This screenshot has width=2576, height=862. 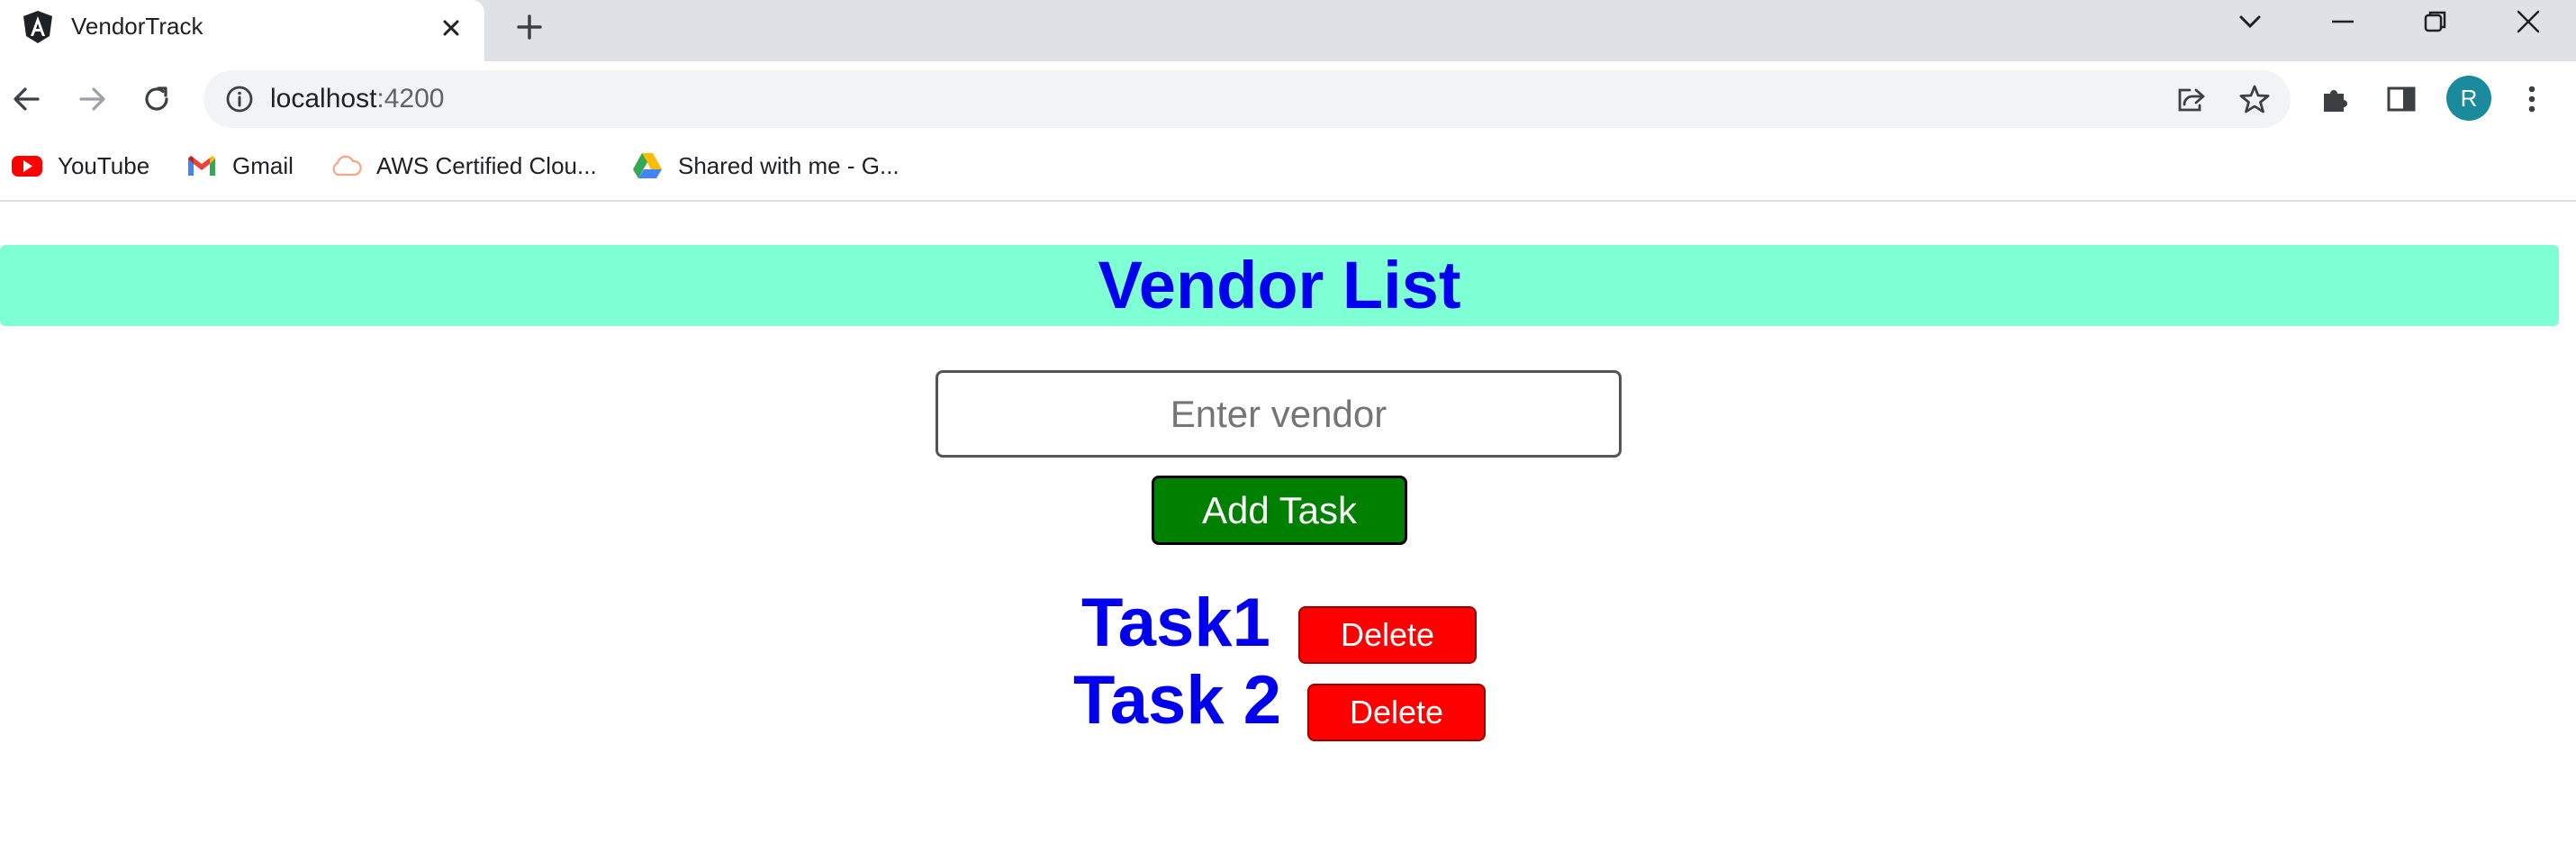 What do you see at coordinates (156, 99) in the screenshot?
I see `reload-icon` at bounding box center [156, 99].